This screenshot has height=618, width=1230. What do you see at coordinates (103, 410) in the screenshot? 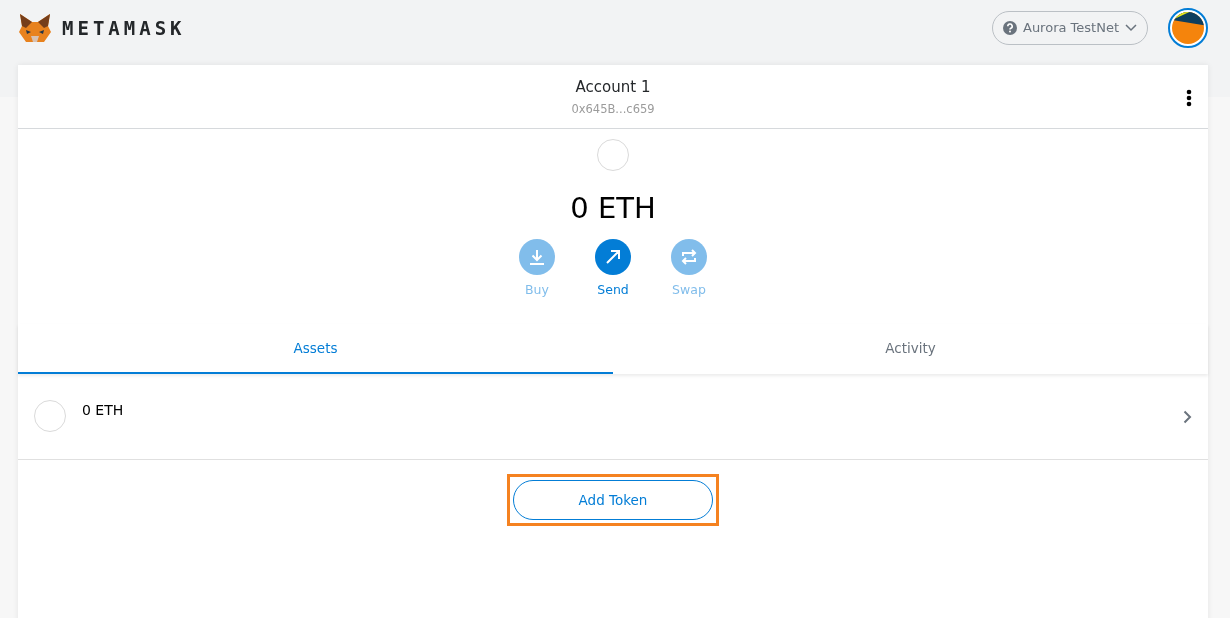
I see `asset-amount: 0 ETH` at bounding box center [103, 410].